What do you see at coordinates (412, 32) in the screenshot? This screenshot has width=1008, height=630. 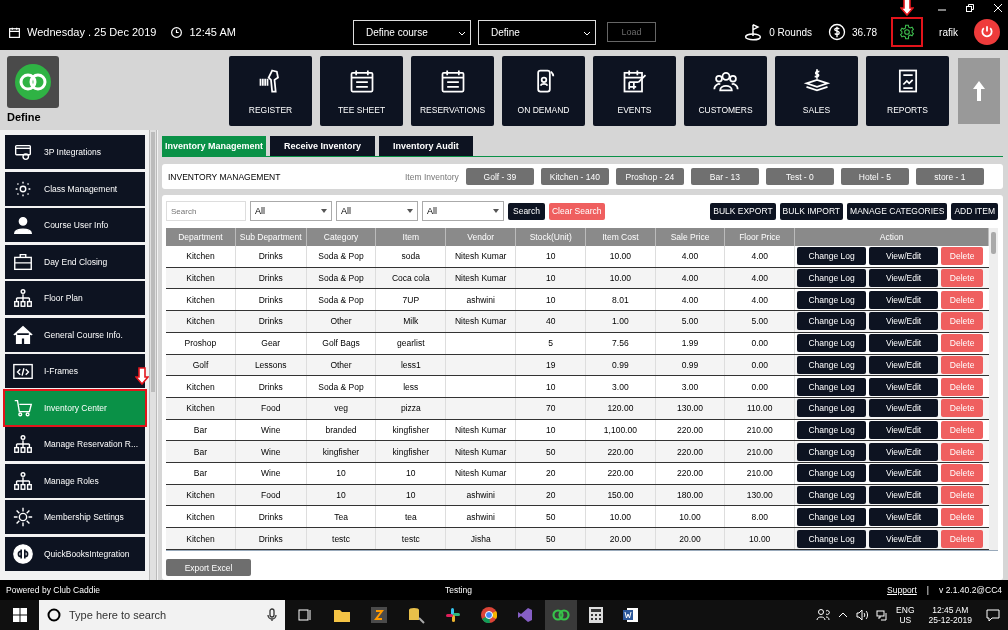 I see `course-select: Define course` at bounding box center [412, 32].